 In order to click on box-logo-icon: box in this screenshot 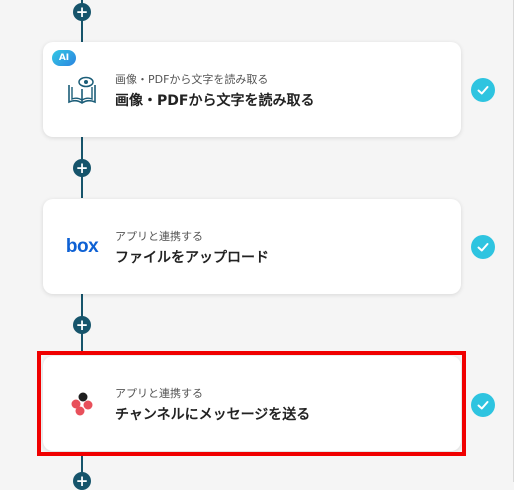, I will do `click(82, 247)`.